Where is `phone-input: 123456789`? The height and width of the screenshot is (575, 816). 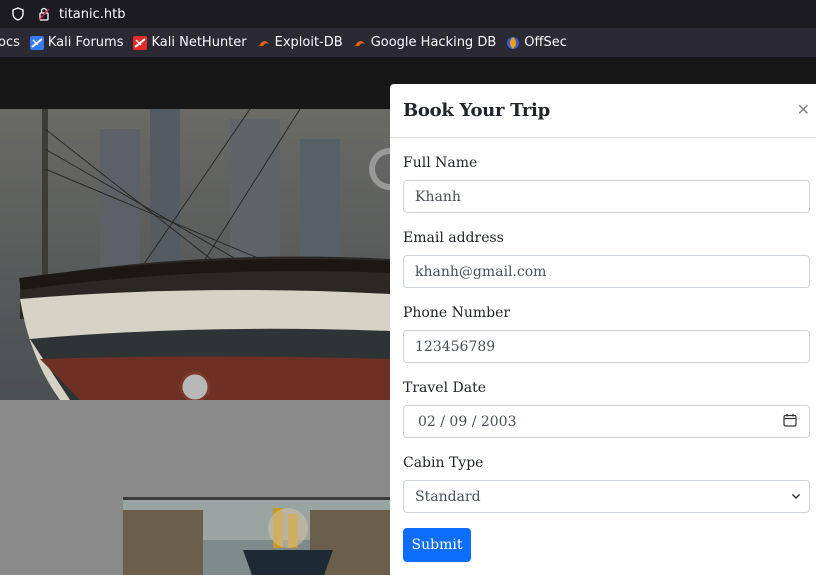
phone-input: 123456789 is located at coordinates (606, 346).